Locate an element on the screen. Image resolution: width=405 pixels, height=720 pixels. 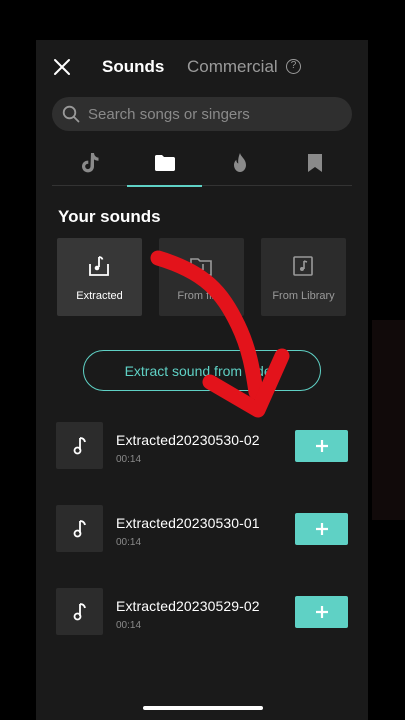
sound-item: Extracted20230530-01 00:14 is located at coordinates (202, 529).